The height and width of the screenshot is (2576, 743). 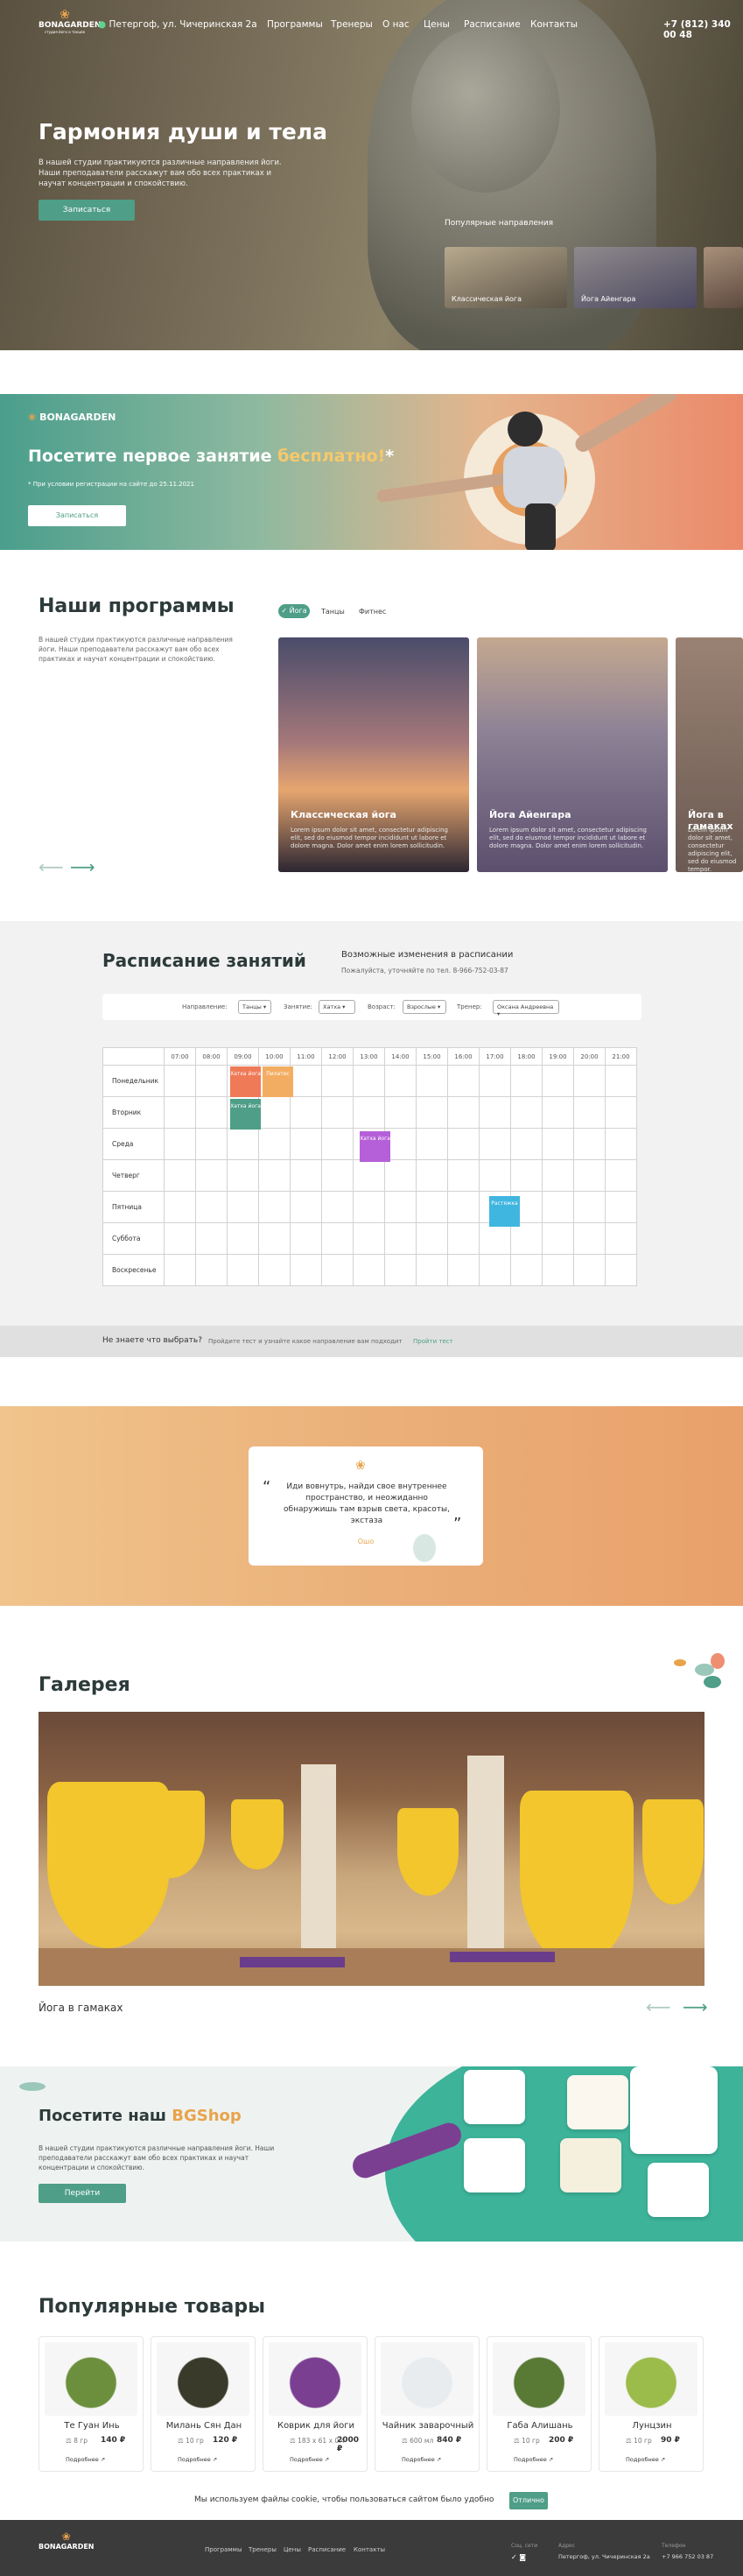 What do you see at coordinates (492, 24) in the screenshot?
I see `nav-item-schedule: Расписание` at bounding box center [492, 24].